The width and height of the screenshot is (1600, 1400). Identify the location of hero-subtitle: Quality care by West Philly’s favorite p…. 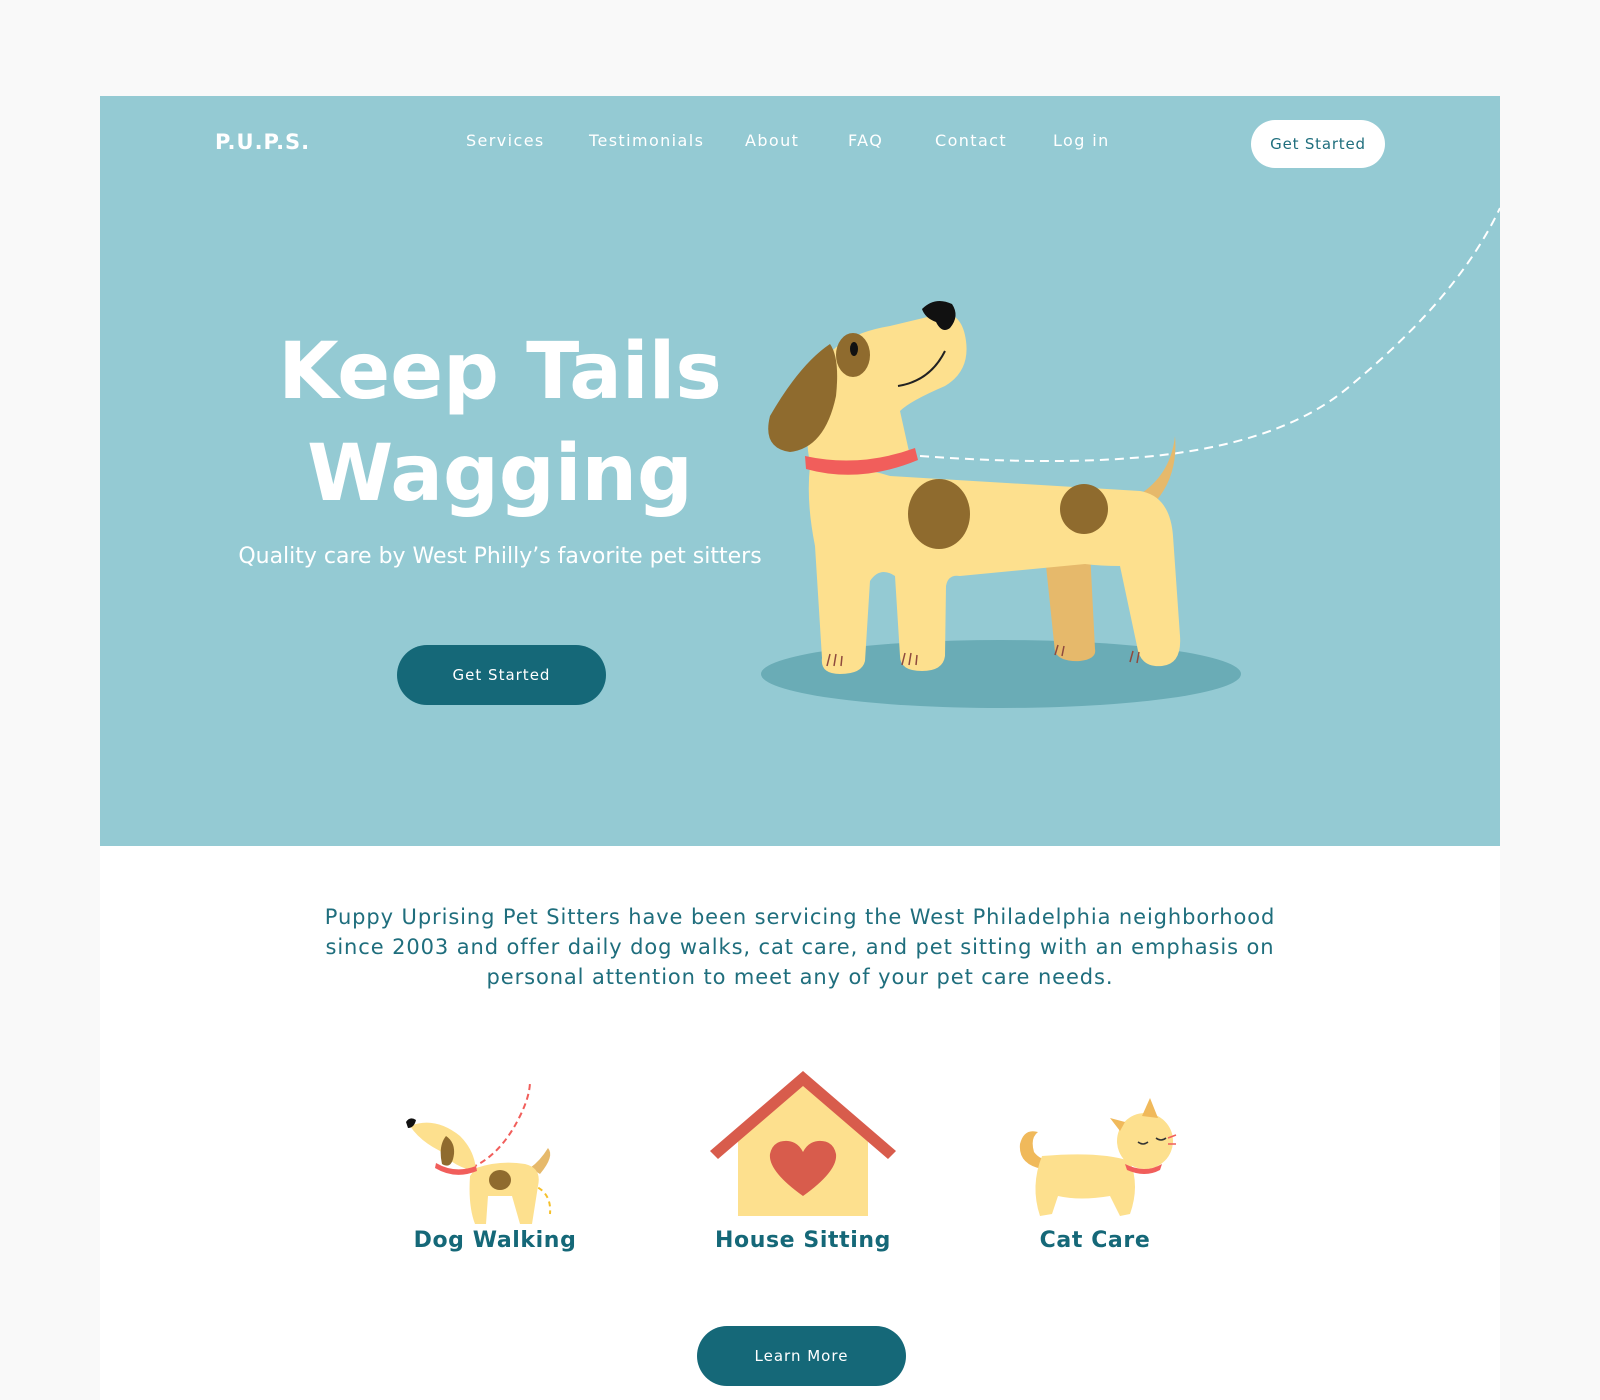
(500, 556).